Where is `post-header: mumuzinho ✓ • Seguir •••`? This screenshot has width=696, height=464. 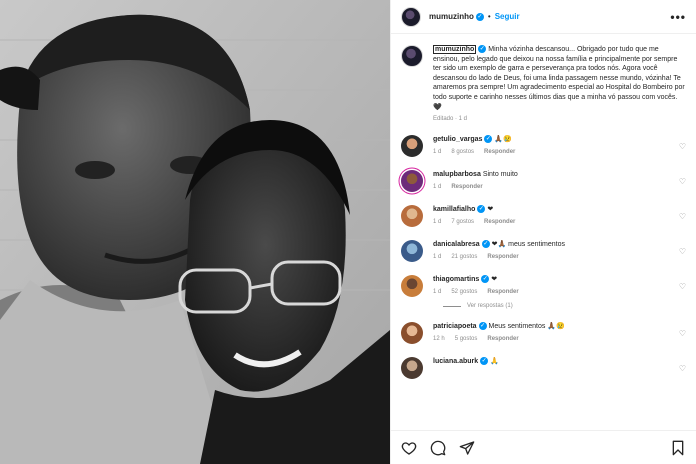 post-header: mumuzinho ✓ • Seguir ••• is located at coordinates (543, 17).